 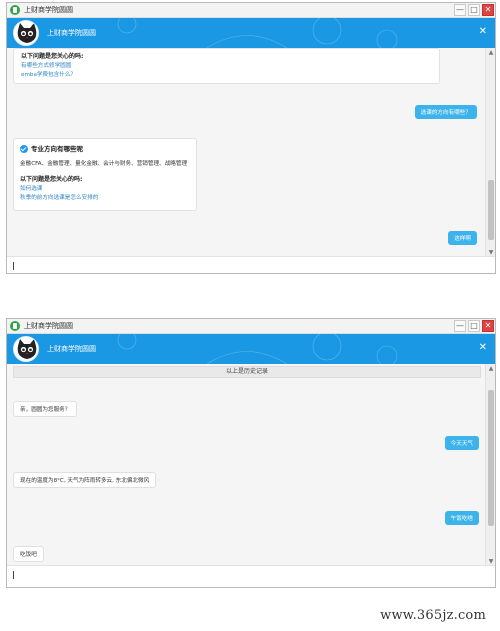 What do you see at coordinates (433, 615) in the screenshot?
I see `watermark: www.365jz.com` at bounding box center [433, 615].